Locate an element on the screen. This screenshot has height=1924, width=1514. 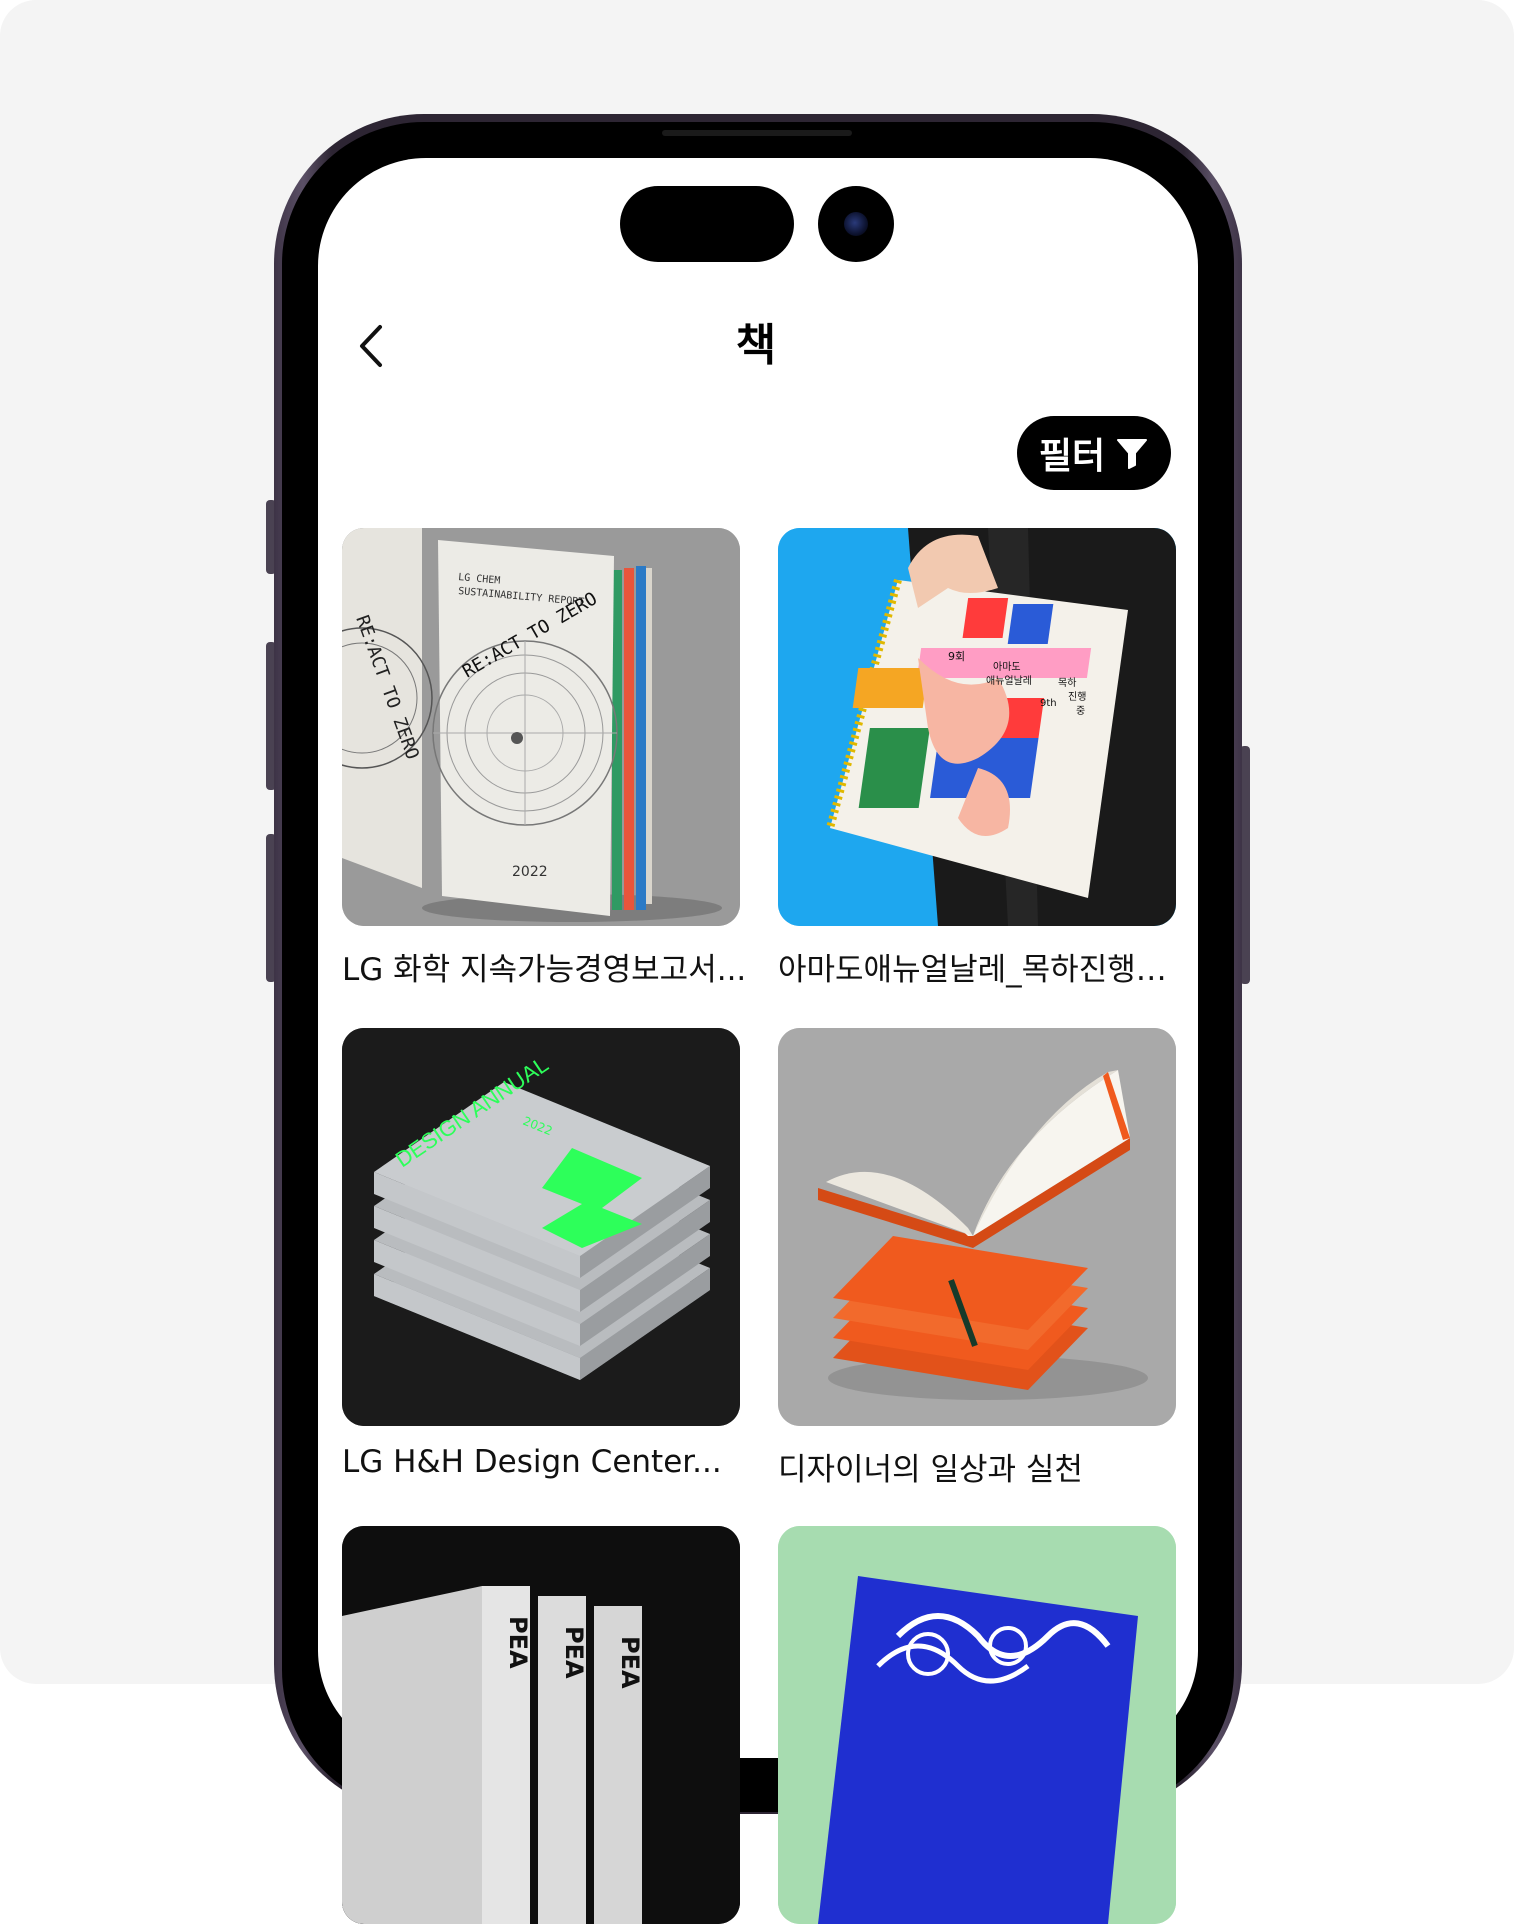
cover-text-g: 중 is located at coordinates (1080, 711).